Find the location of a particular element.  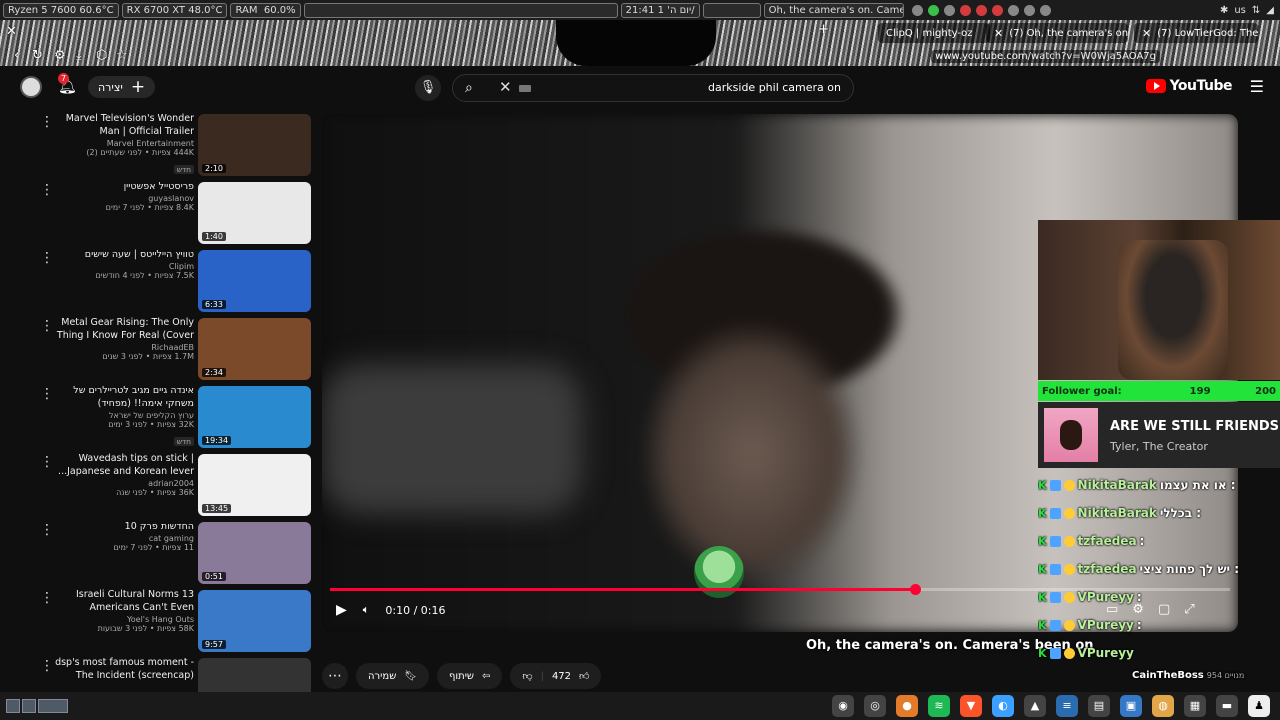

browser-active-icon: ◐ is located at coordinates (1003, 706).